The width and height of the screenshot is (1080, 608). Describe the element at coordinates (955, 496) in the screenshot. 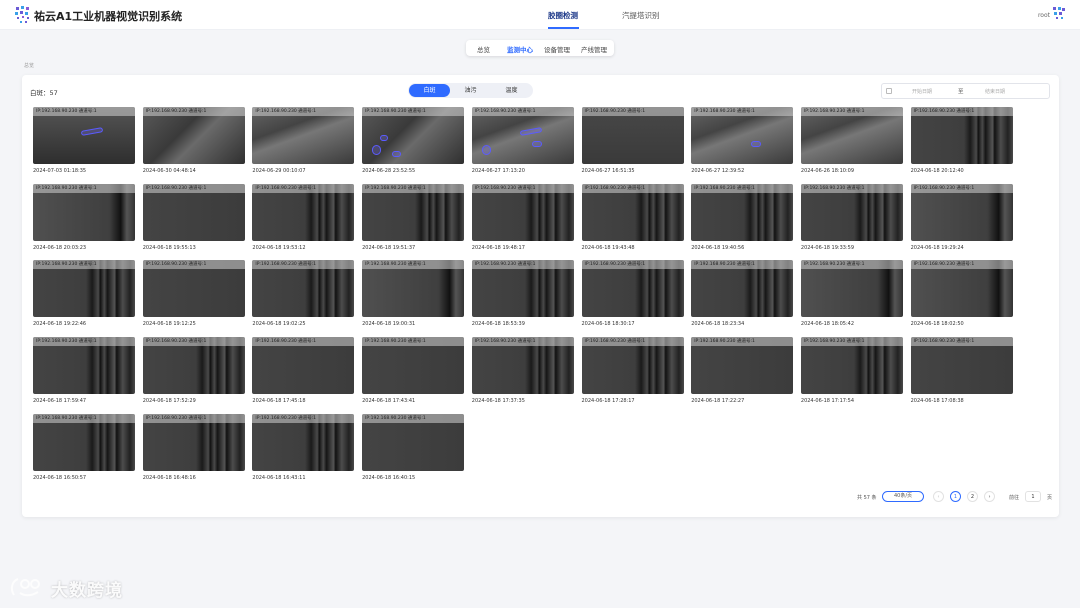

I see `page-1-button: 1` at that location.